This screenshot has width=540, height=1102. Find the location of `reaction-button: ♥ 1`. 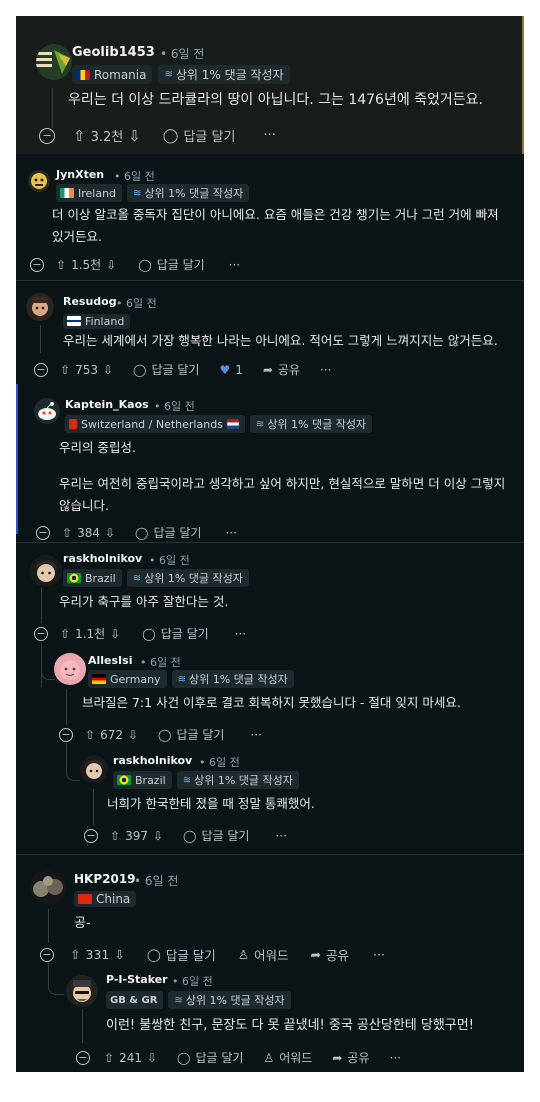

reaction-button: ♥ 1 is located at coordinates (230, 370).